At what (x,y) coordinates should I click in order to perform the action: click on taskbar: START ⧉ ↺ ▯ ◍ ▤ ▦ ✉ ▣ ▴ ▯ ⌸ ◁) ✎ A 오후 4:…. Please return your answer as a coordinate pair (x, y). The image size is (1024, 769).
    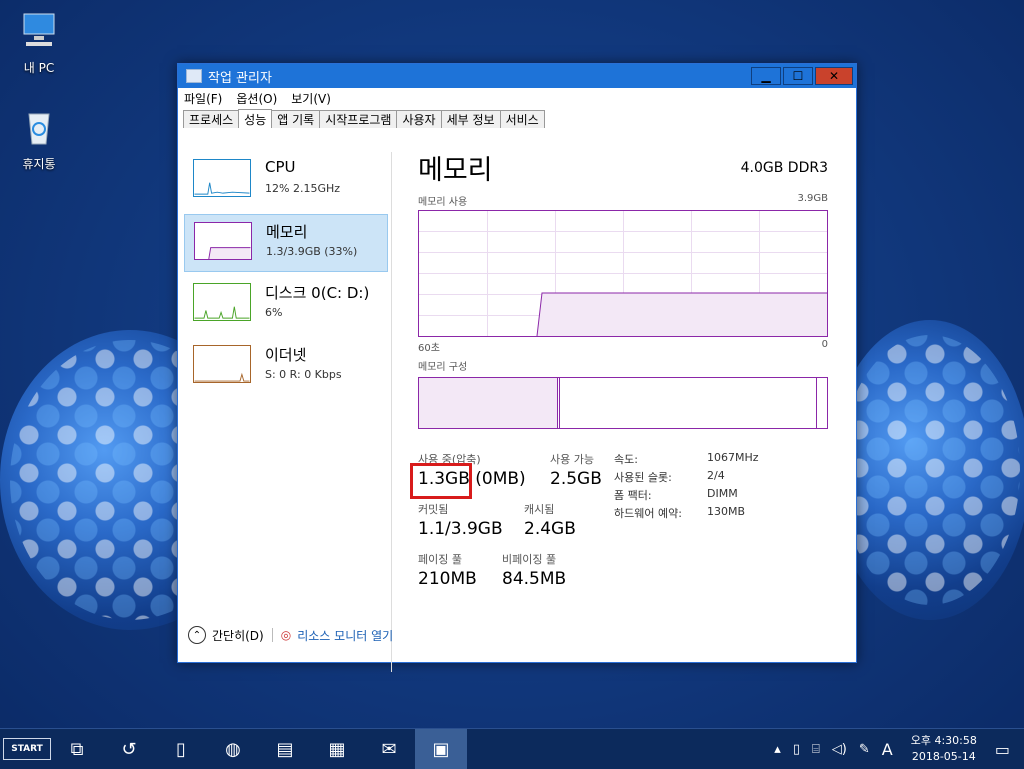
    Looking at the image, I should click on (512, 748).